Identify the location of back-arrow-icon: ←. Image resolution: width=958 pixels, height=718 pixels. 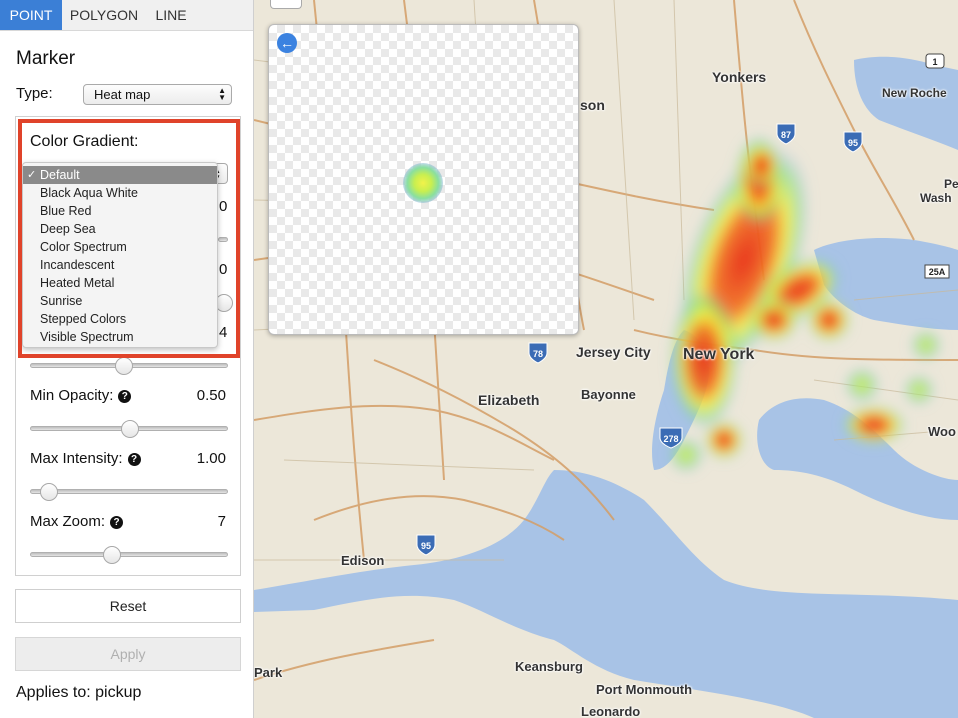
(287, 43).